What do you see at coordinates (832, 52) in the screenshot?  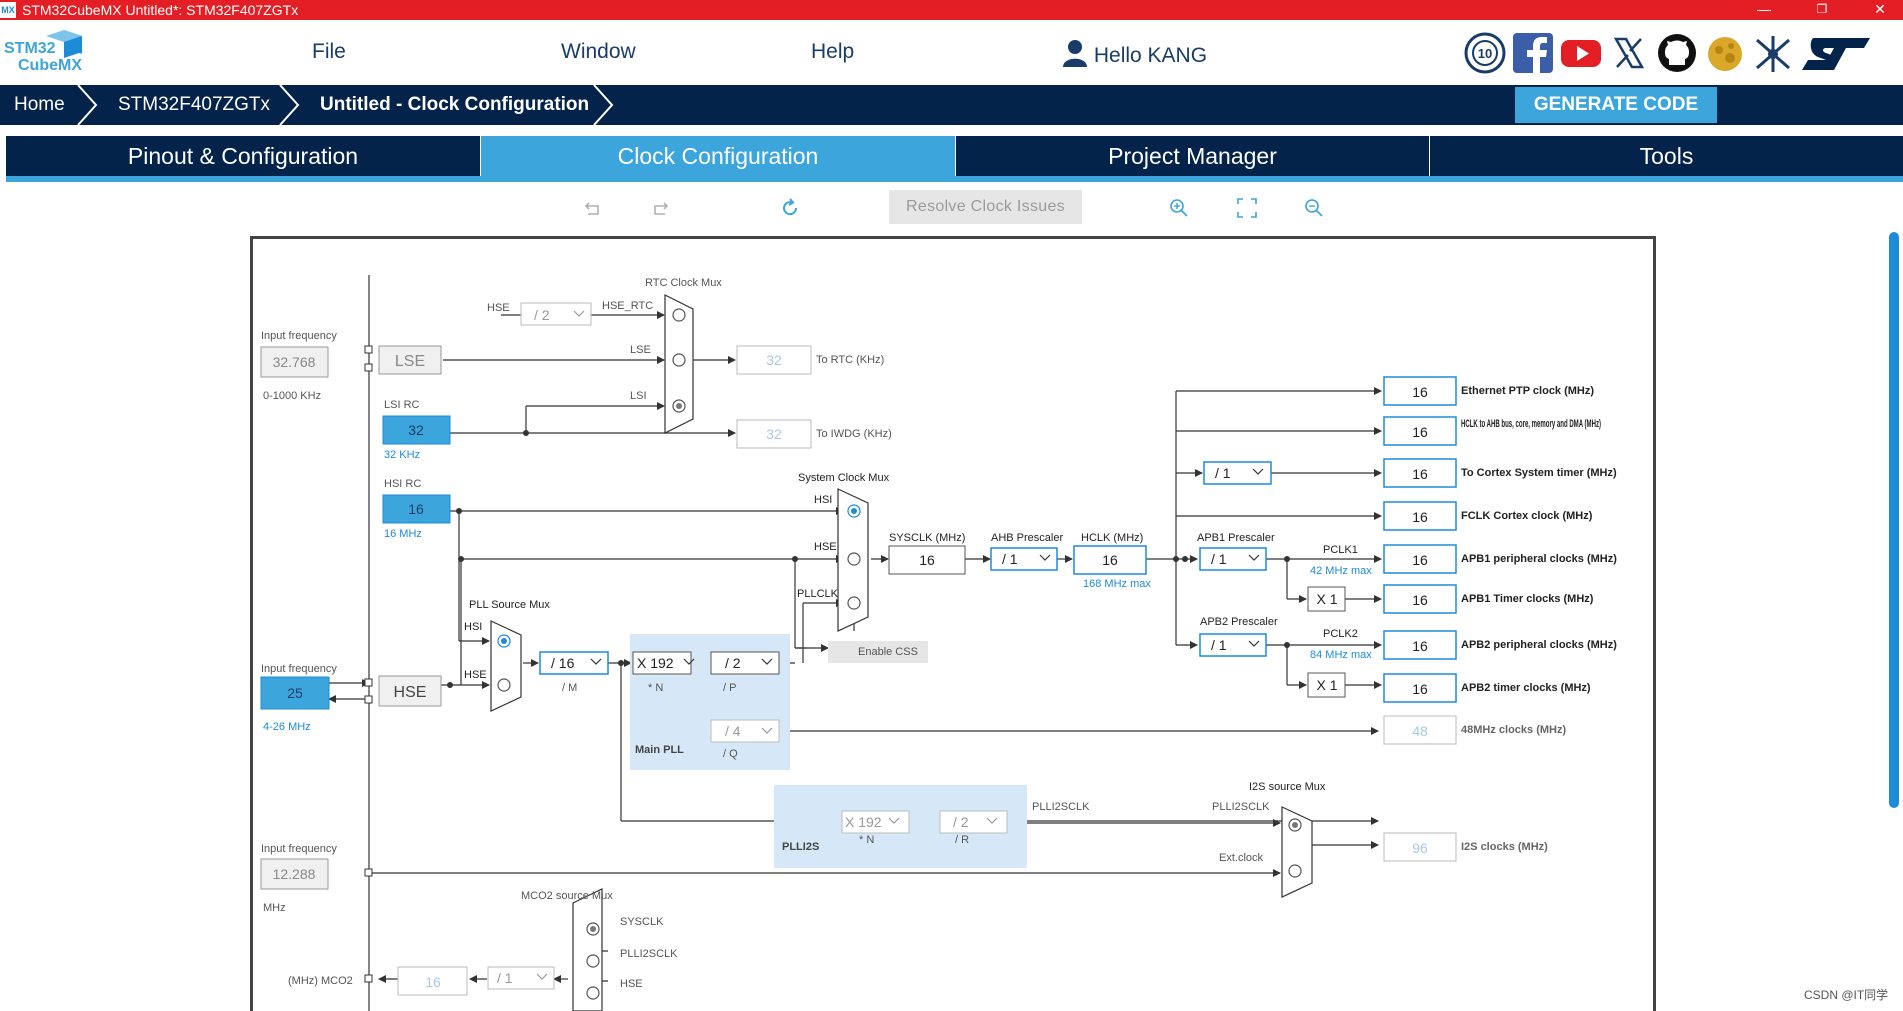 I see `menu-help: Help` at bounding box center [832, 52].